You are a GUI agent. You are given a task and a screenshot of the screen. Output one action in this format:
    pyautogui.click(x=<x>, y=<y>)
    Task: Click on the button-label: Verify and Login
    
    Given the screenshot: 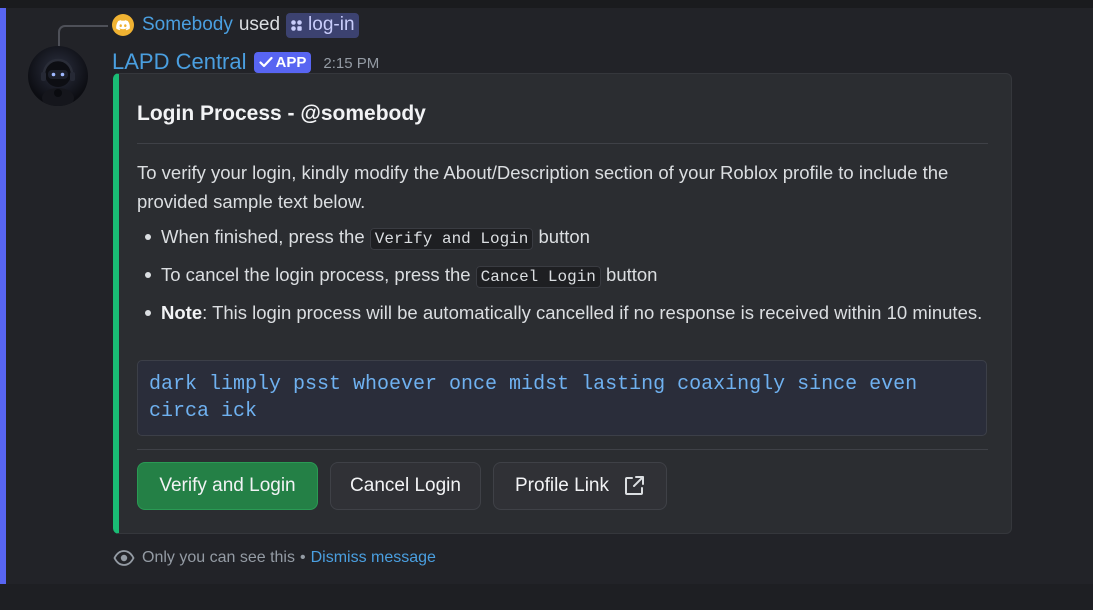 What is the action you would take?
    pyautogui.click(x=227, y=485)
    